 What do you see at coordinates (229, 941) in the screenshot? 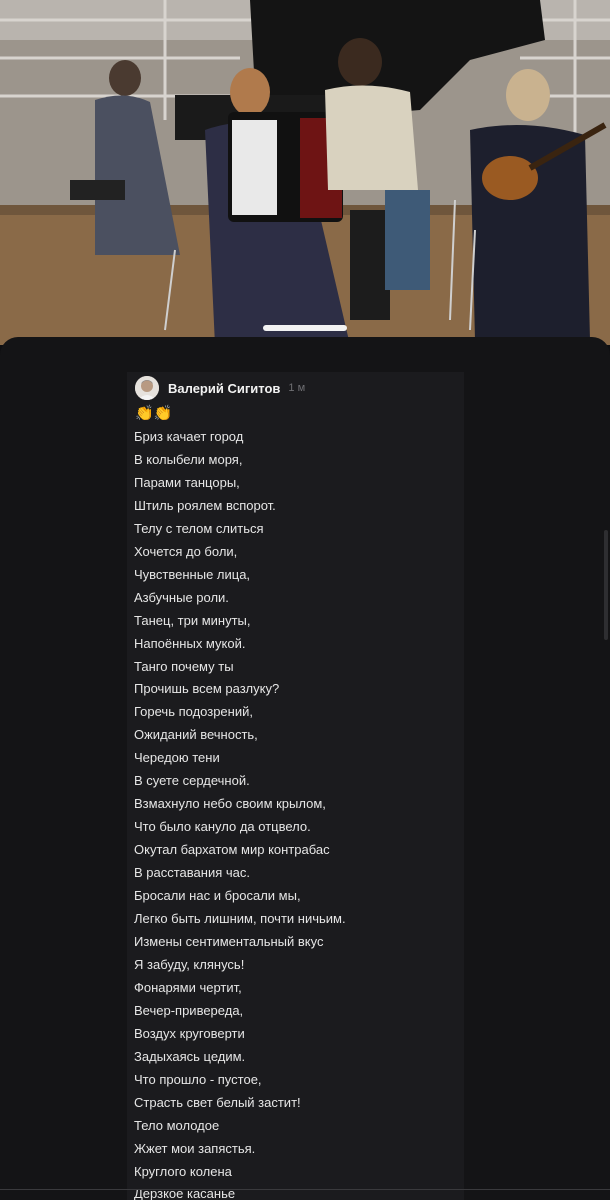
I see `comment-line: Измены сентиментальный вкус` at bounding box center [229, 941].